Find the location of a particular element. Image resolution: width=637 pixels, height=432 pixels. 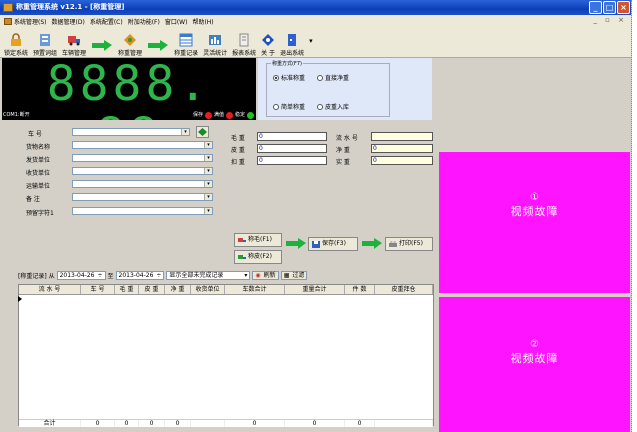

toolbar-overflow: ▾ is located at coordinates (311, 47).